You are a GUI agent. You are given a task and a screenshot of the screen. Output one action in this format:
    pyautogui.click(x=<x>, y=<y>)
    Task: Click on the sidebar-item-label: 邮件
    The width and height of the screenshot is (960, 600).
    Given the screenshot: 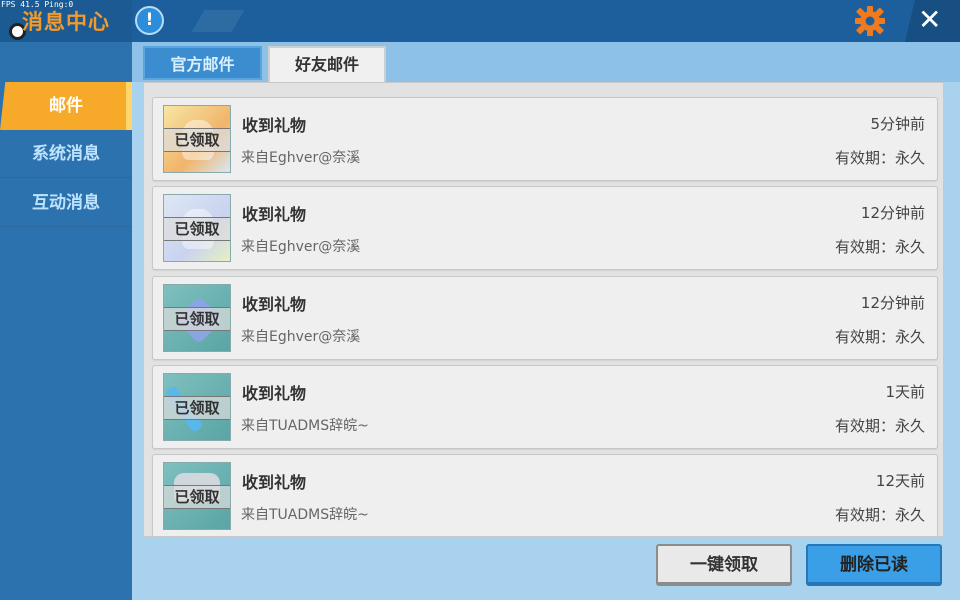 What is the action you would take?
    pyautogui.click(x=66, y=106)
    